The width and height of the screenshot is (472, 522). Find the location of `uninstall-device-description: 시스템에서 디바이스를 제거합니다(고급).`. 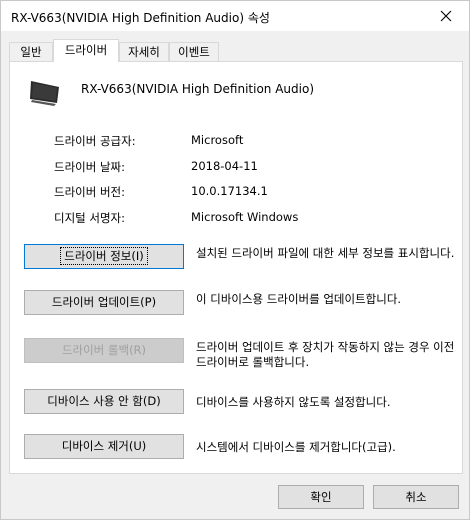

uninstall-device-description: 시스템에서 디바이스를 제거합니다(고급). is located at coordinates (296, 447).